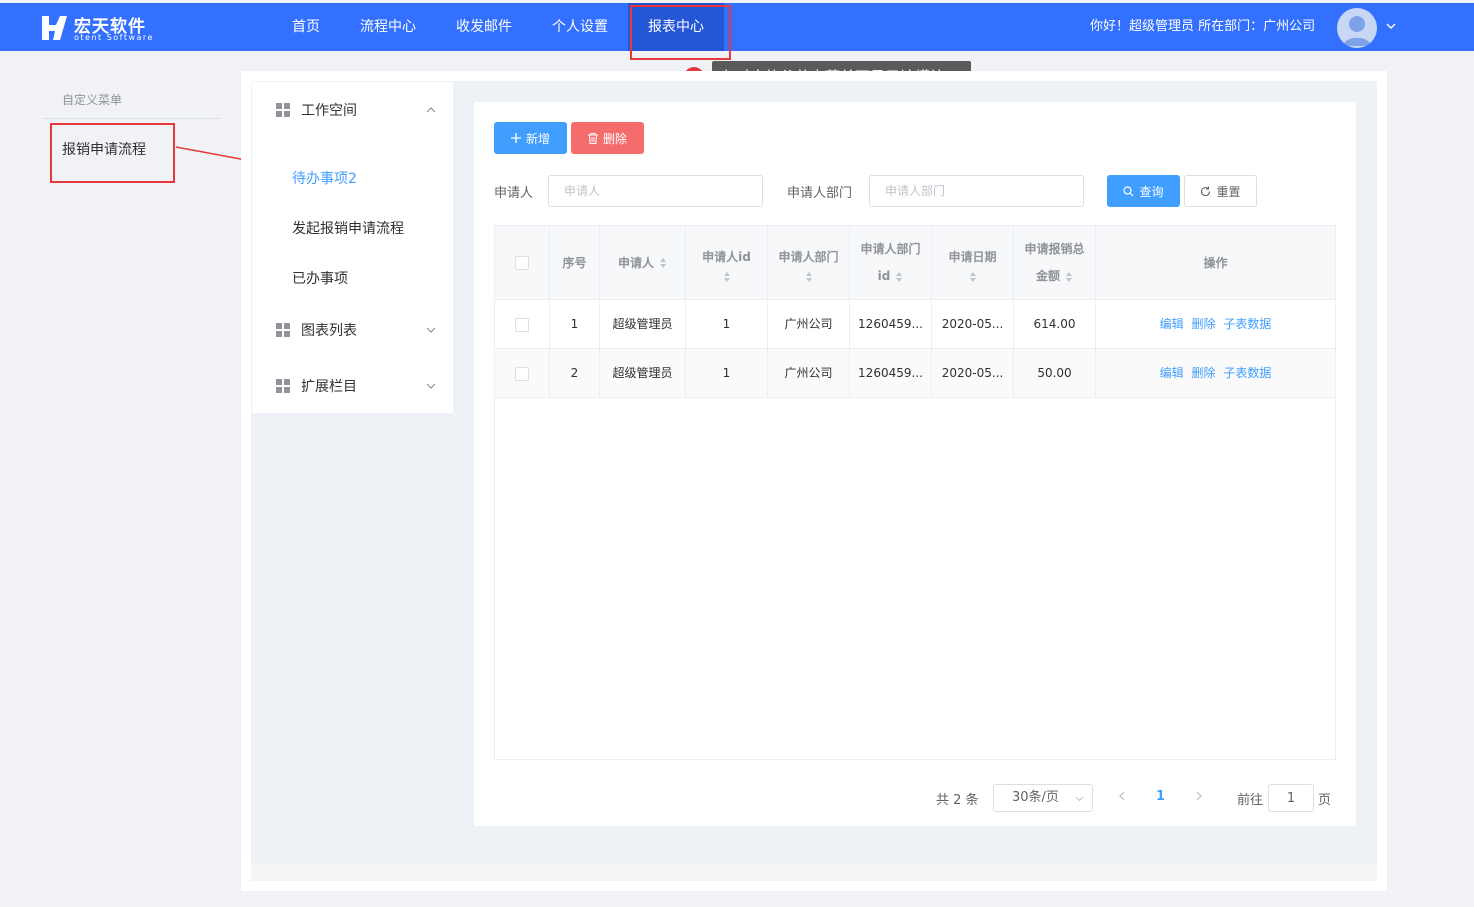  I want to click on add-button: 新增, so click(530, 138).